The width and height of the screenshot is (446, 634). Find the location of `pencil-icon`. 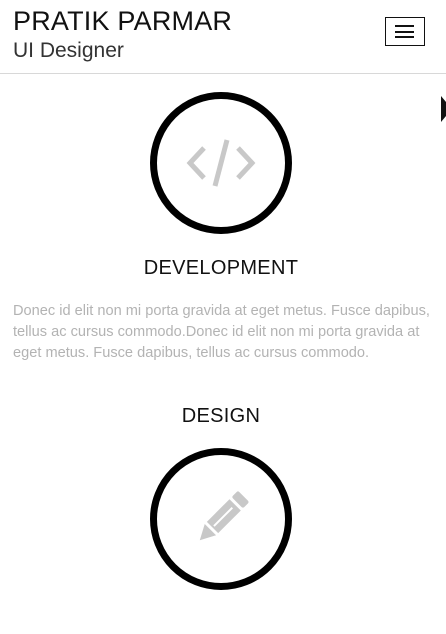

pencil-icon is located at coordinates (224, 516).